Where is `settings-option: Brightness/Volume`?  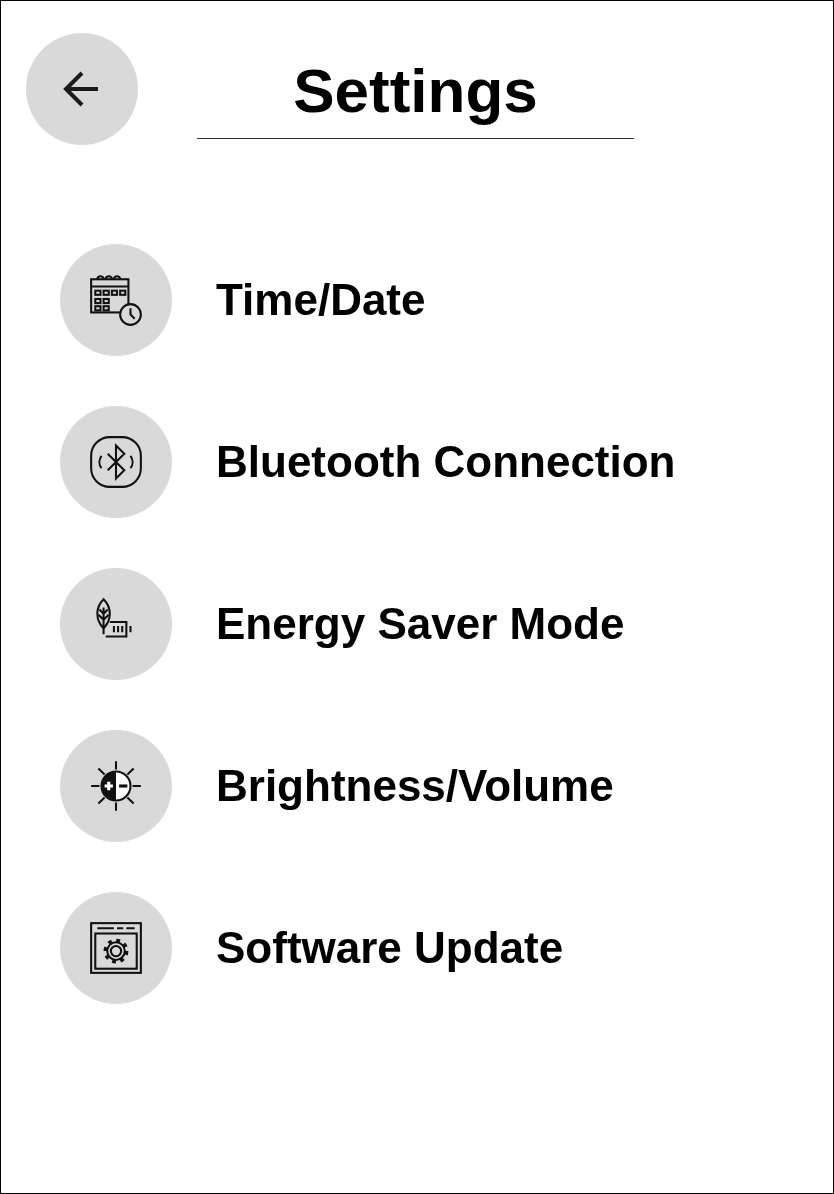
settings-option: Brightness/Volume is located at coordinates (415, 786).